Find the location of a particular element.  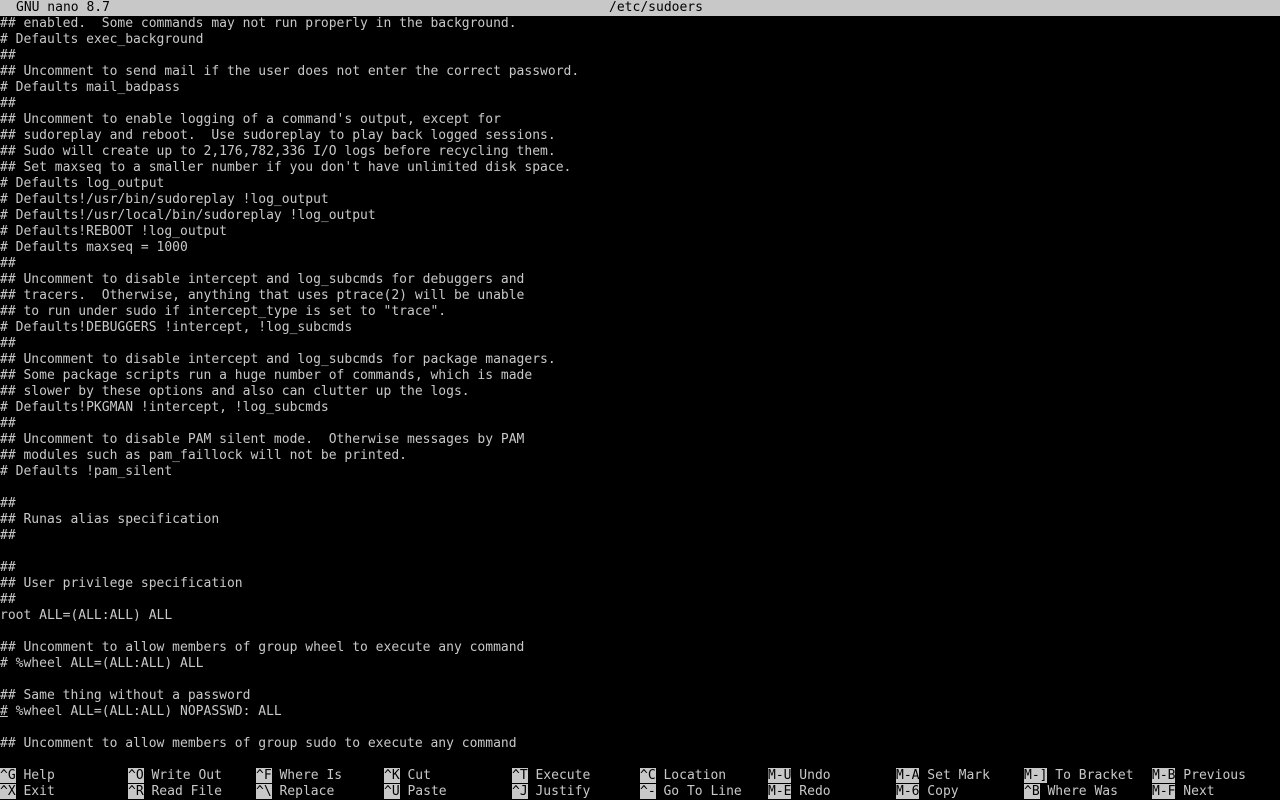

shortcut-go-to-line: ^- Go To Line is located at coordinates (691, 792).